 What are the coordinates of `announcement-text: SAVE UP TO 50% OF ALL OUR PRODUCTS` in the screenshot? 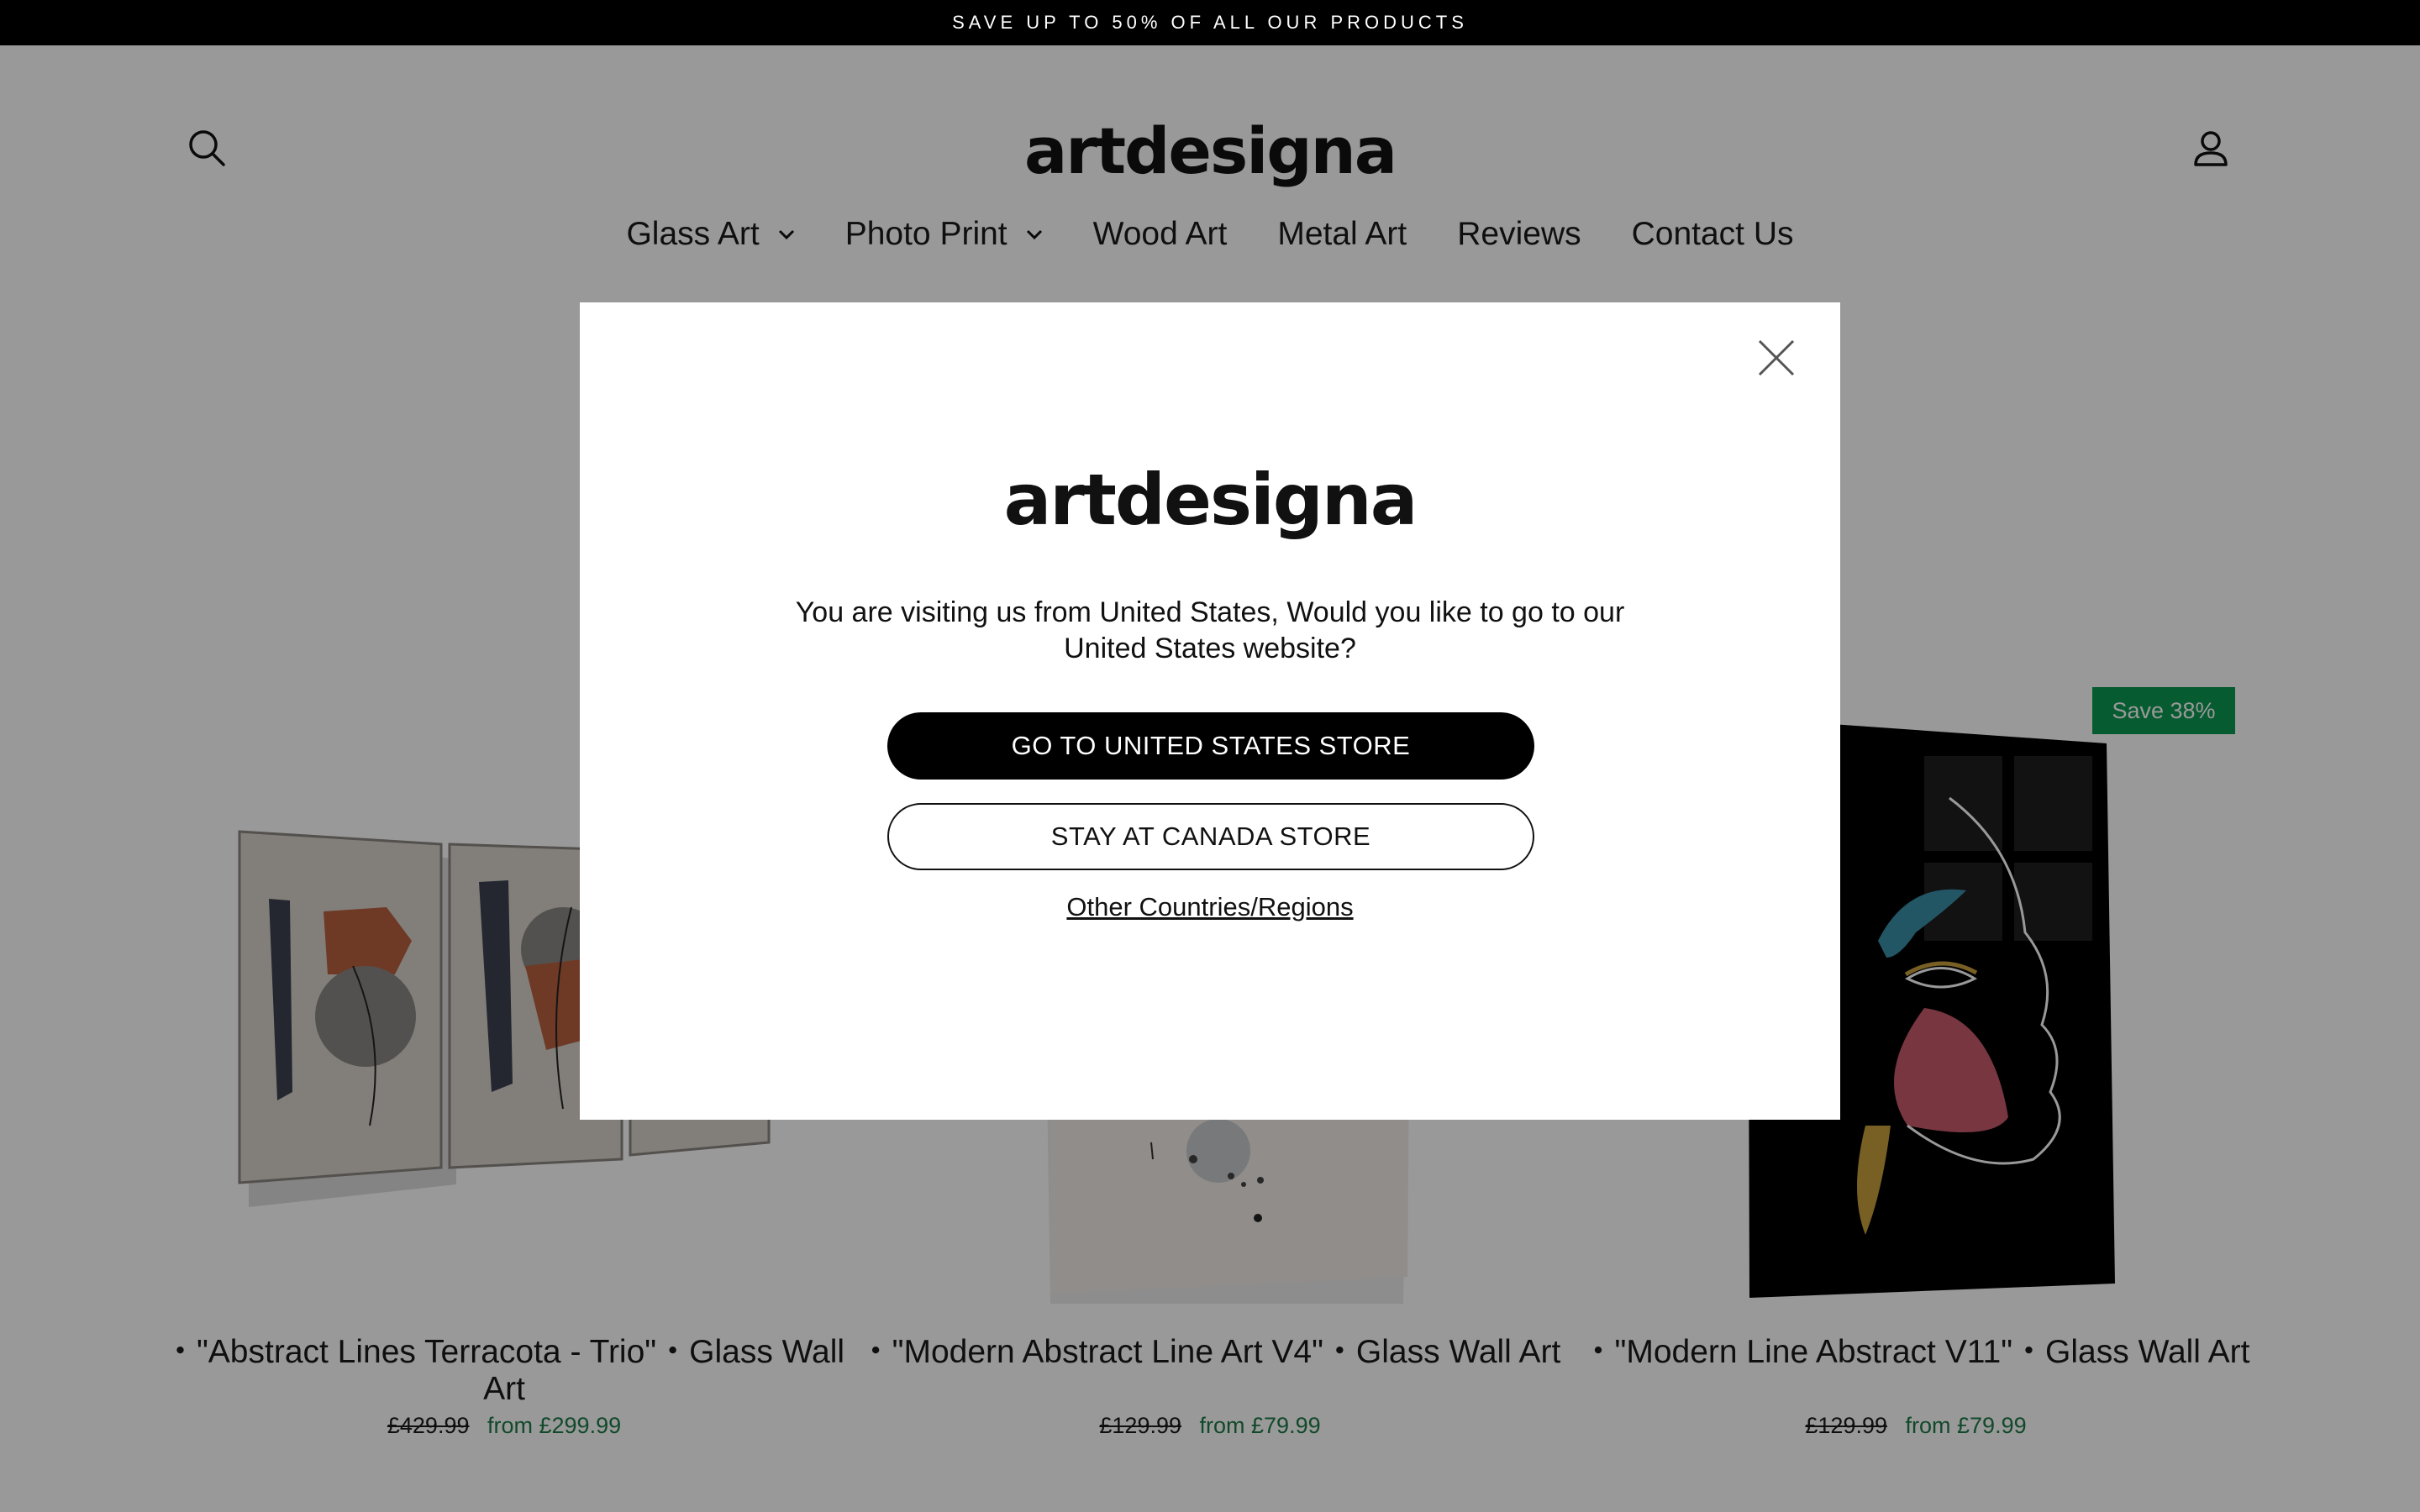 It's located at (1210, 22).